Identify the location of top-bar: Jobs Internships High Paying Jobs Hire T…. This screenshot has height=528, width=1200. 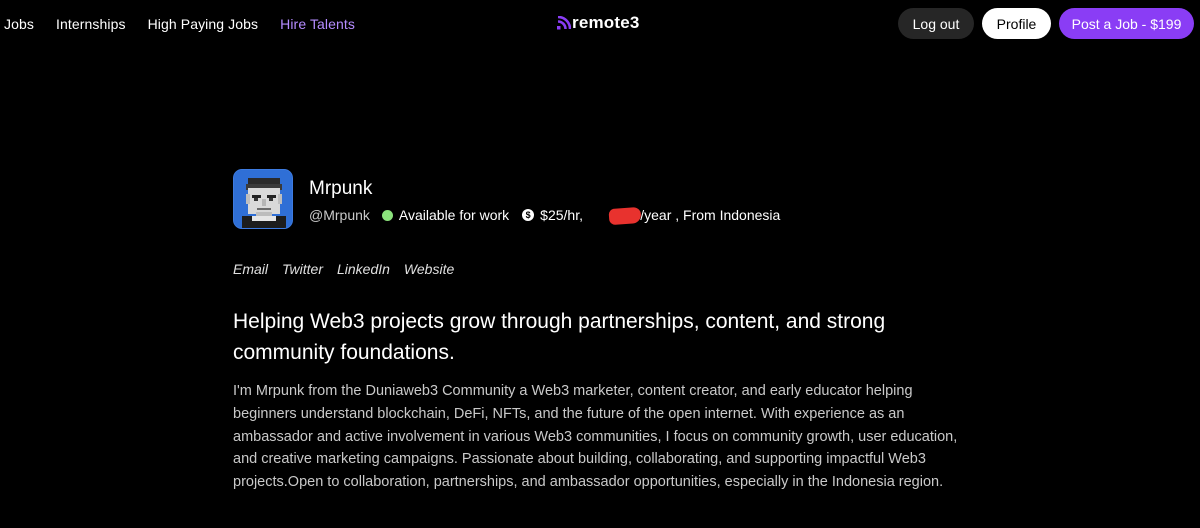
(600, 24).